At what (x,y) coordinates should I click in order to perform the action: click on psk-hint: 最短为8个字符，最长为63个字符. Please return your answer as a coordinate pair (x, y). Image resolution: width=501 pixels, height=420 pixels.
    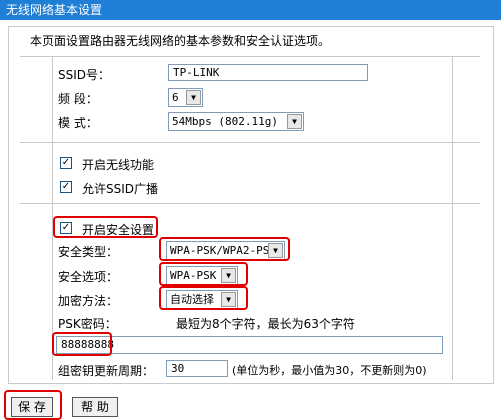
    Looking at the image, I should click on (265, 324).